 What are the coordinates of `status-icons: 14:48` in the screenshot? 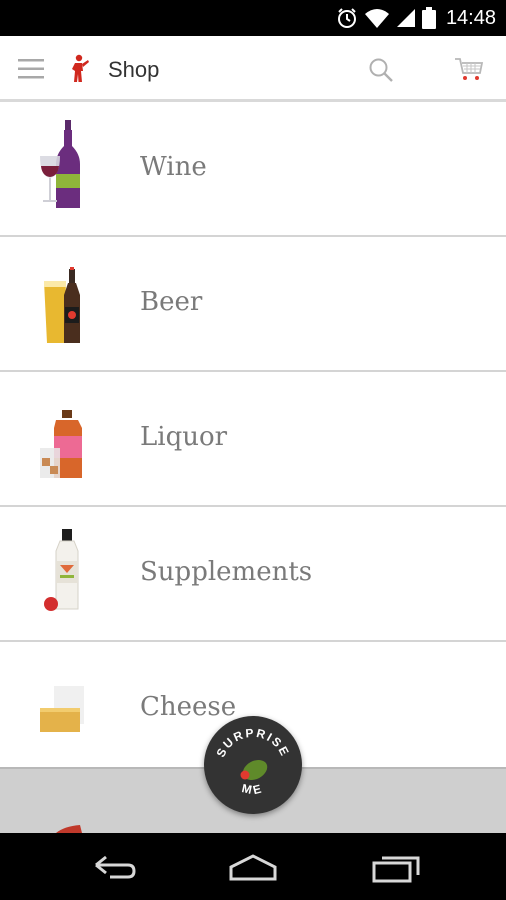 It's located at (416, 18).